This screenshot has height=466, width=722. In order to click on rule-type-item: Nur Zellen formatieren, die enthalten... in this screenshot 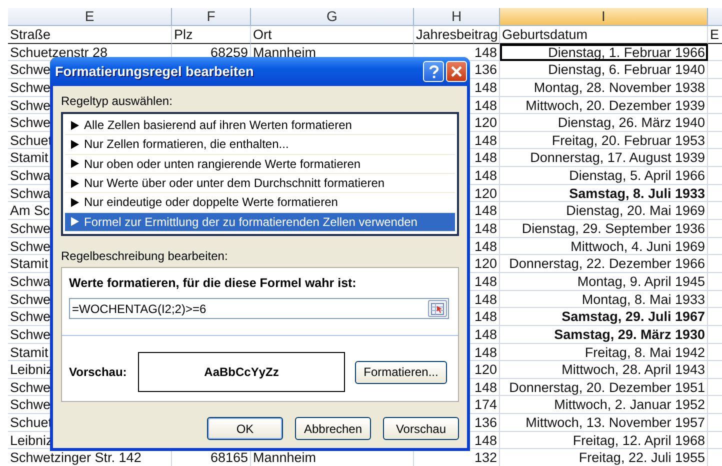, I will do `click(260, 145)`.